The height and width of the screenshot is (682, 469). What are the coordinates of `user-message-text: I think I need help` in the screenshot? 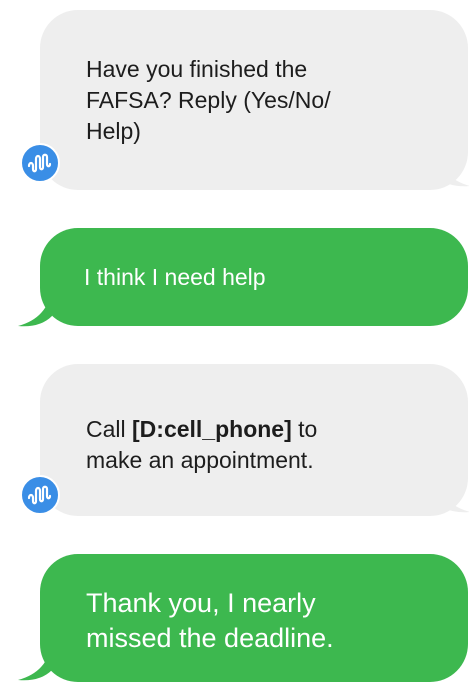 It's located at (175, 277).